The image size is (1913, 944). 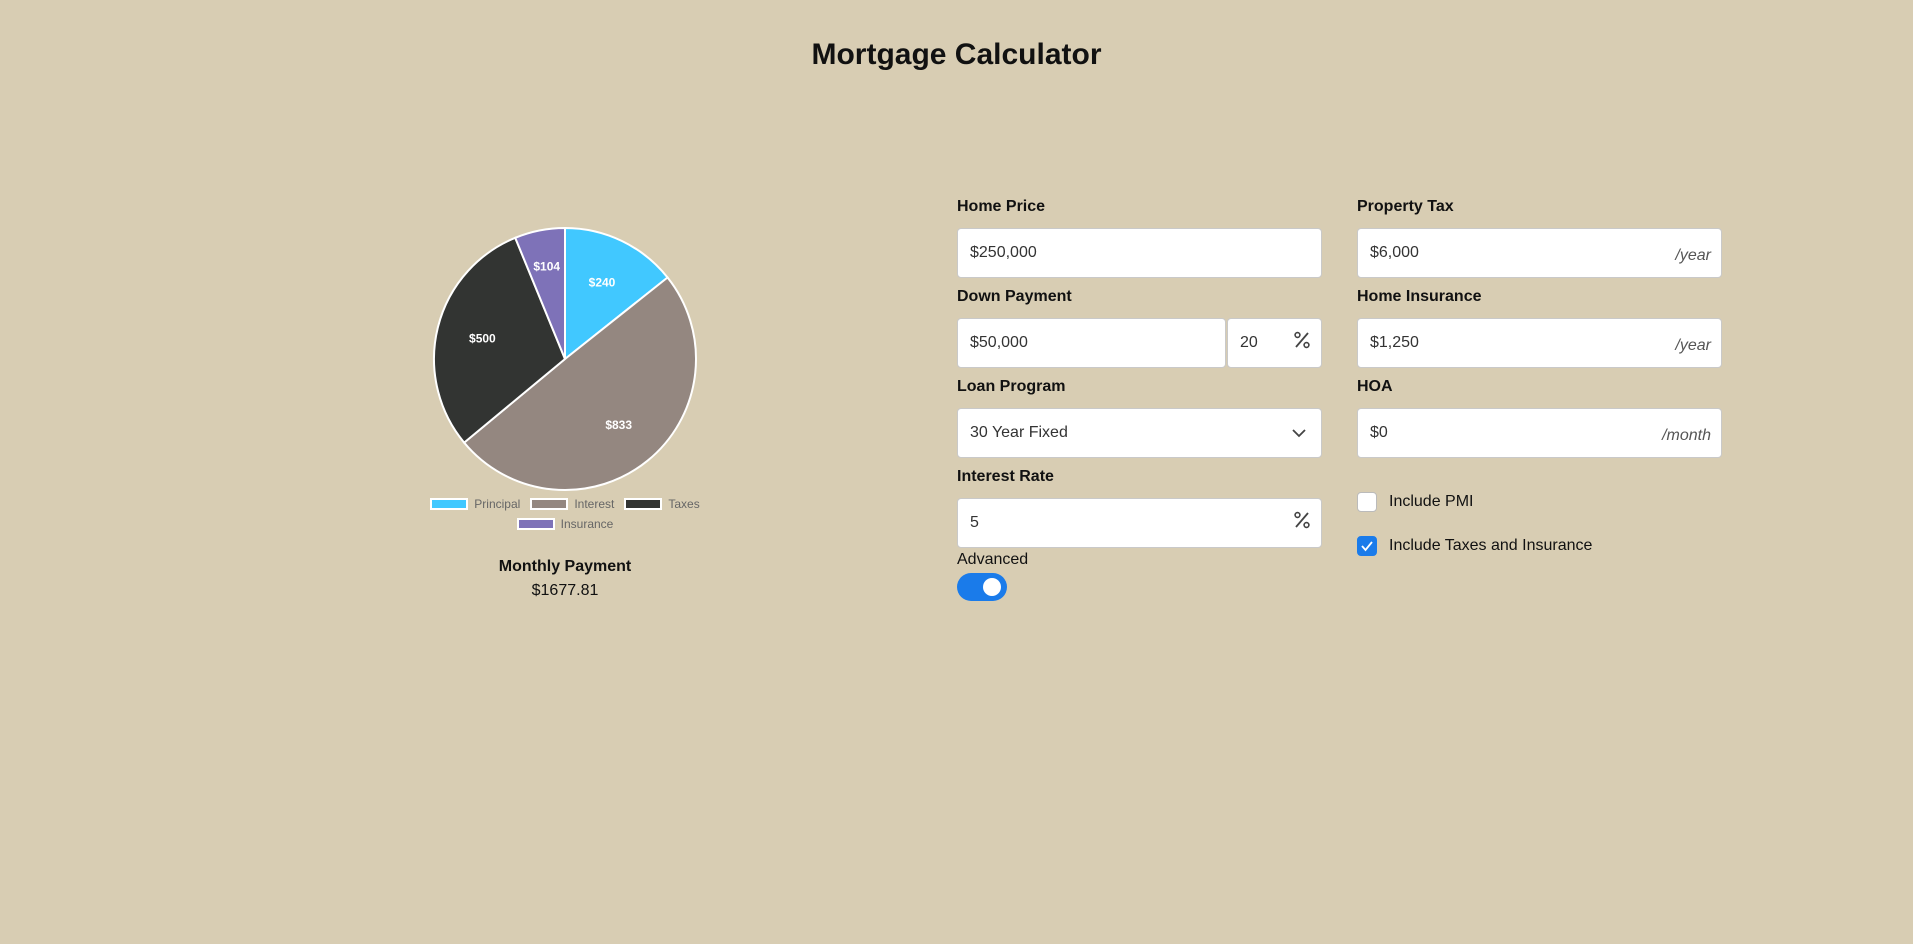 What do you see at coordinates (1375, 386) in the screenshot?
I see `hoa-label: HOA` at bounding box center [1375, 386].